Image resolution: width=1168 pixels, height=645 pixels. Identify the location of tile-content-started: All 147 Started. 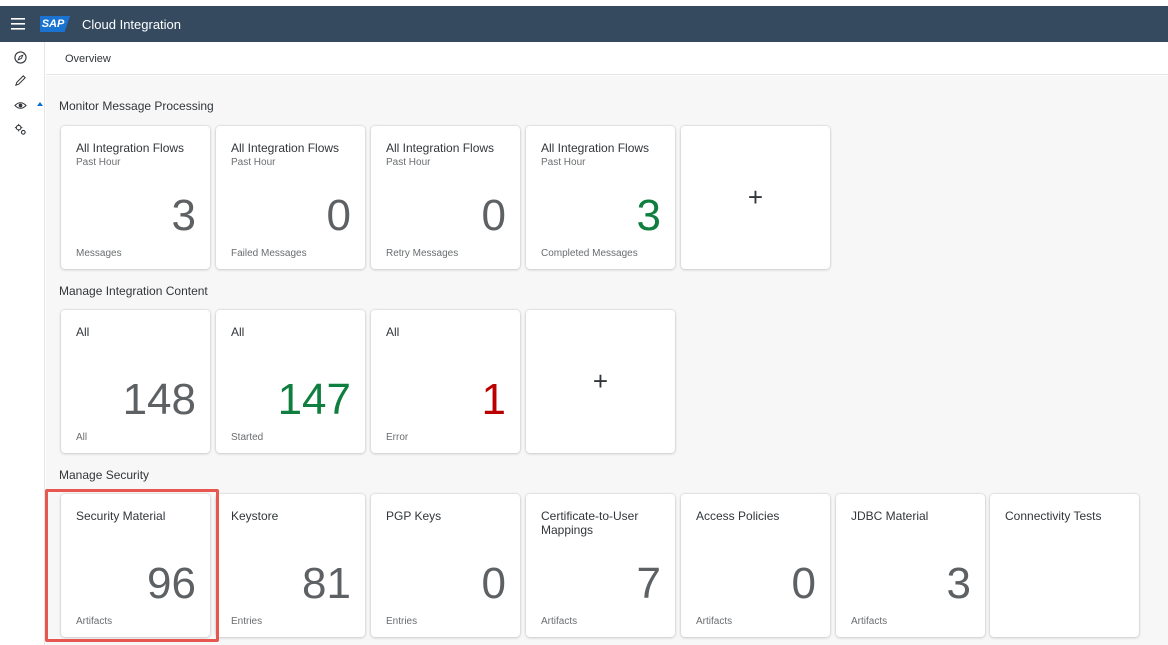
(290, 381).